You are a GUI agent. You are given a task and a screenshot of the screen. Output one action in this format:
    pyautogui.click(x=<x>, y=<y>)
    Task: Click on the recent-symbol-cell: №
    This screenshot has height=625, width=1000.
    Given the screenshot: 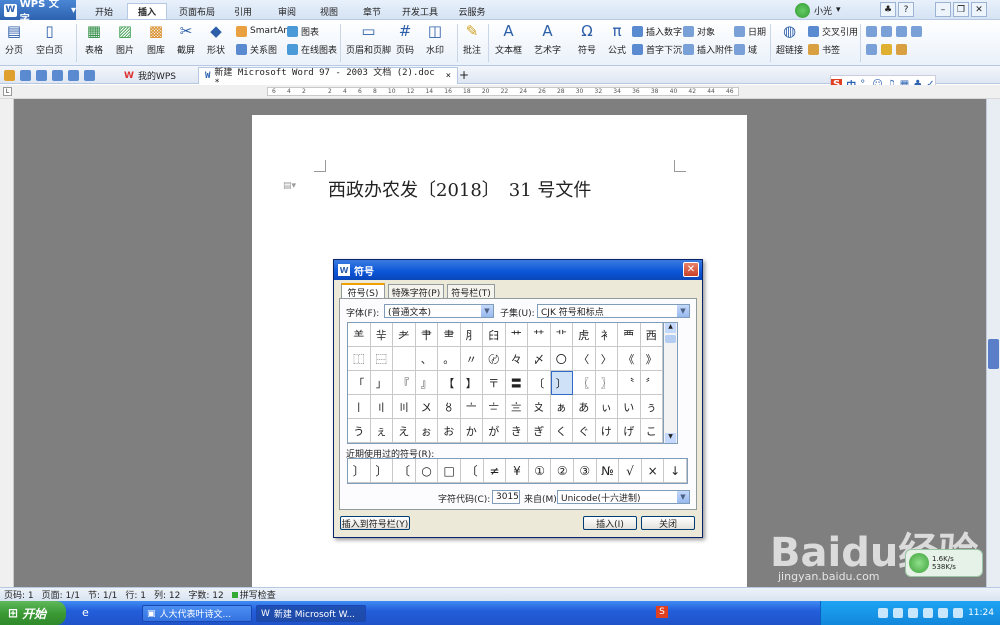 What is the action you would take?
    pyautogui.click(x=608, y=471)
    